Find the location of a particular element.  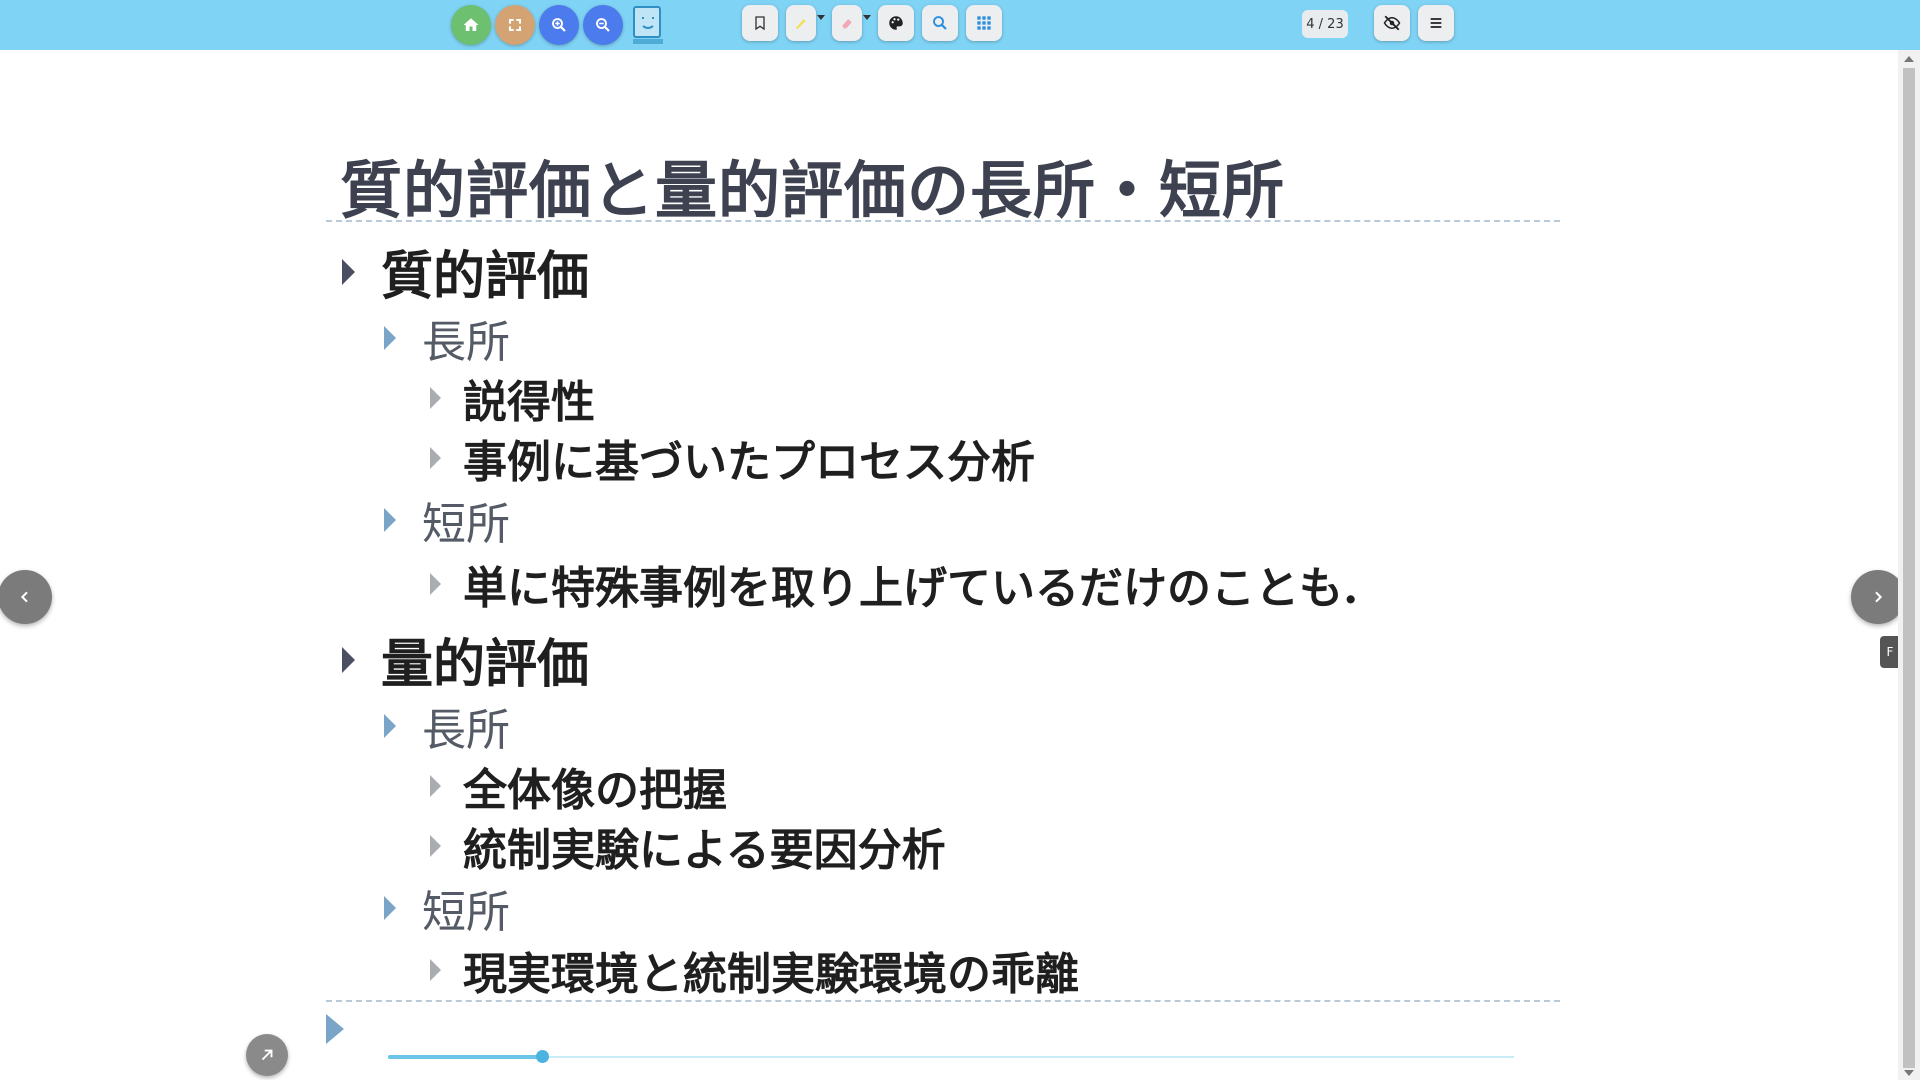

palette-button is located at coordinates (896, 23).